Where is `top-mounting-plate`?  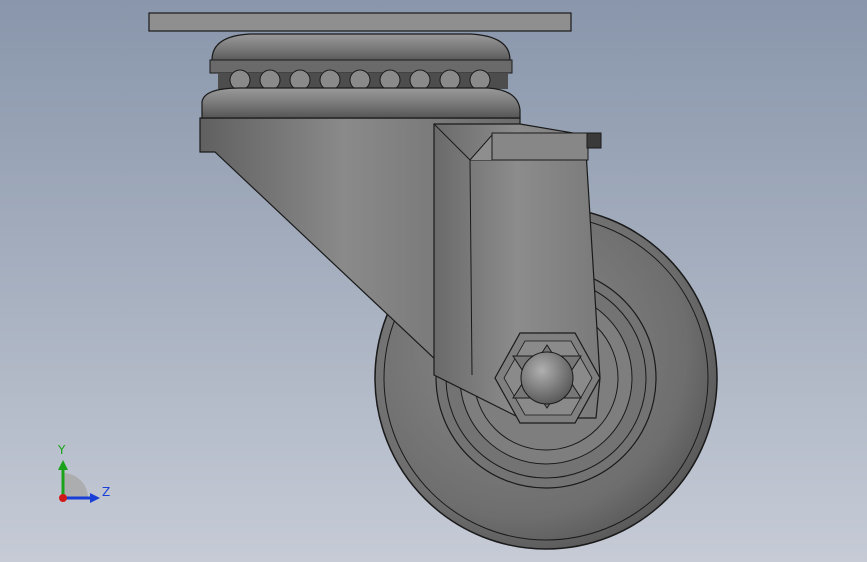
top-mounting-plate is located at coordinates (360, 22).